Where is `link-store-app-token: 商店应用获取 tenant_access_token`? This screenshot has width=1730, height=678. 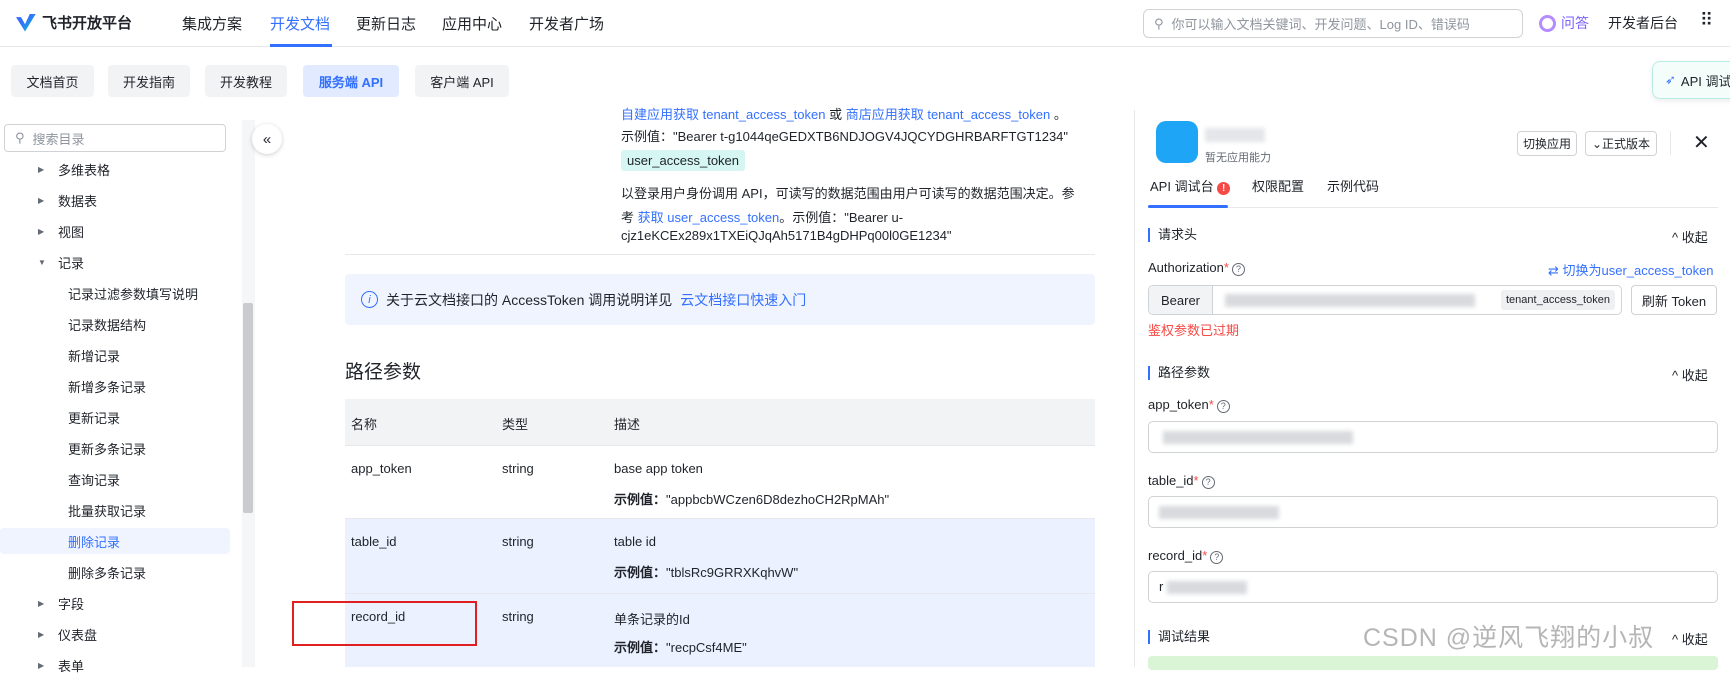
link-store-app-token: 商店应用获取 tenant_access_token is located at coordinates (948, 114).